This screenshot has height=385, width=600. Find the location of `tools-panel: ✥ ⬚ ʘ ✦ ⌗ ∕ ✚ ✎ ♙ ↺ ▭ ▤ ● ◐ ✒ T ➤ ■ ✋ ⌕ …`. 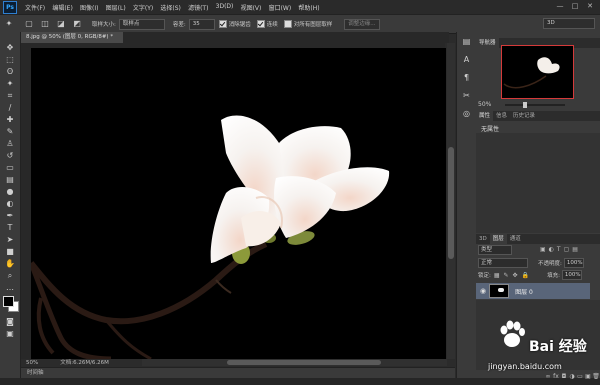

tools-panel: ✥ ⬚ ʘ ✦ ⌗ ∕ ✚ ✎ ♙ ↺ ▭ ▤ ● ◐ ✒ T ➤ ■ ✋ ⌕ … is located at coordinates (10, 205).